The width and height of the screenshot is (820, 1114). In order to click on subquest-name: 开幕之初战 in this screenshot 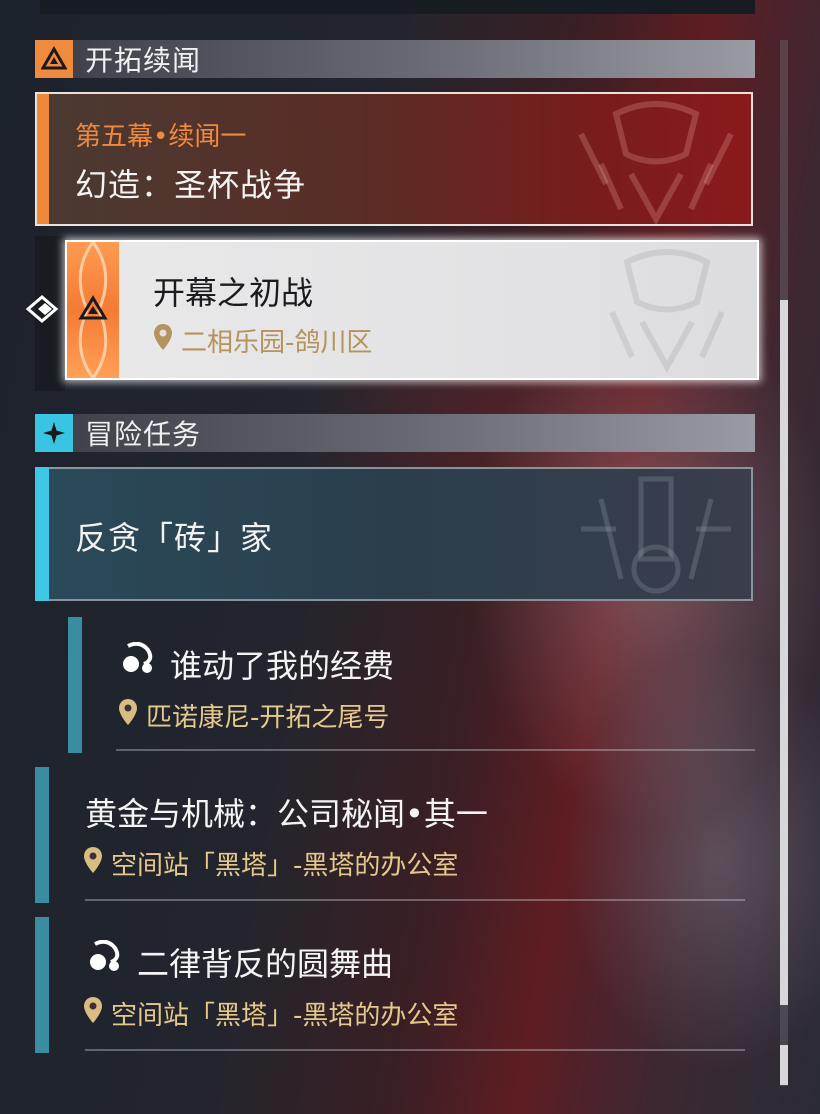, I will do `click(233, 293)`.